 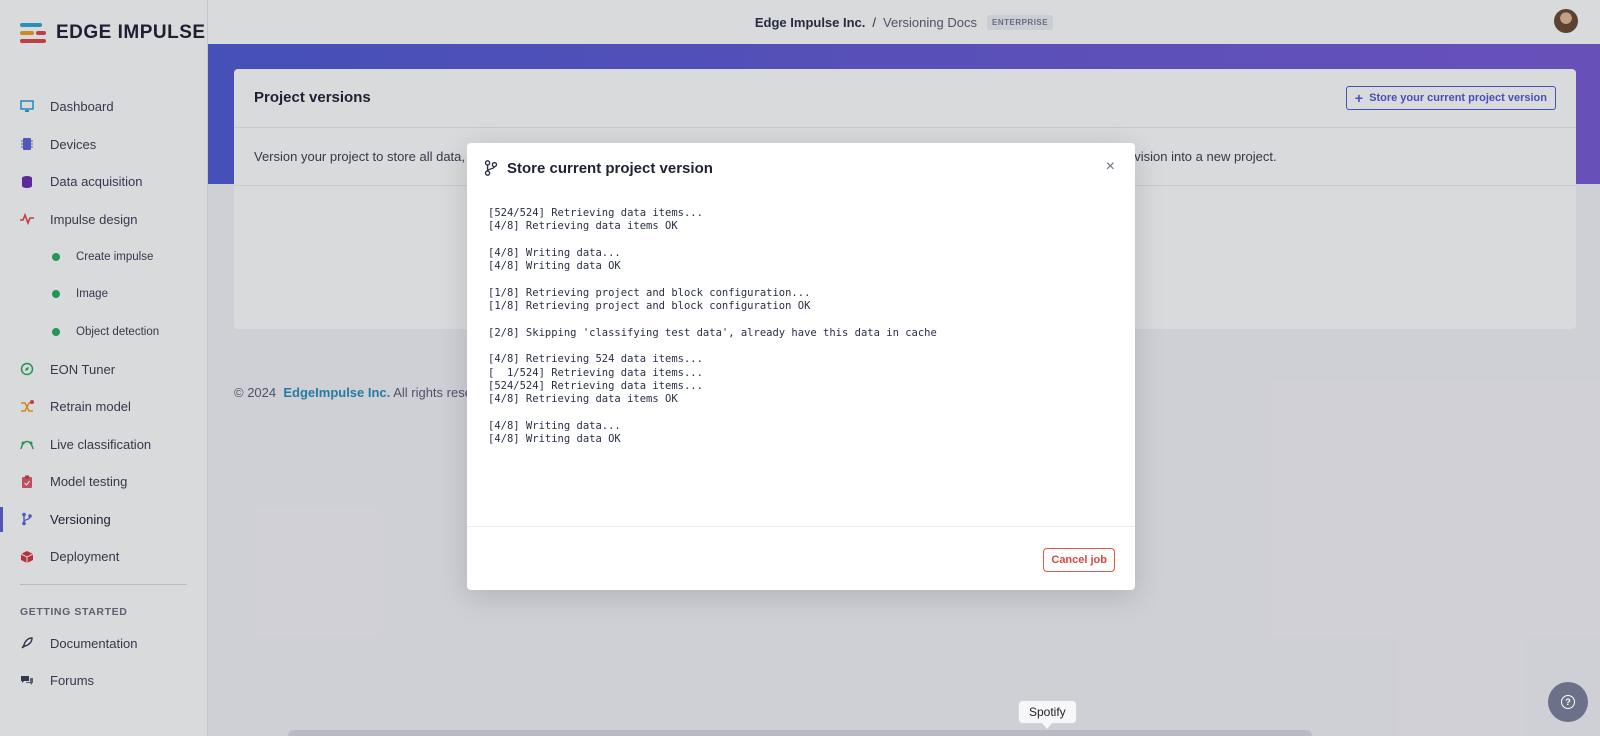 I want to click on question-icon: ?, so click(x=1568, y=702).